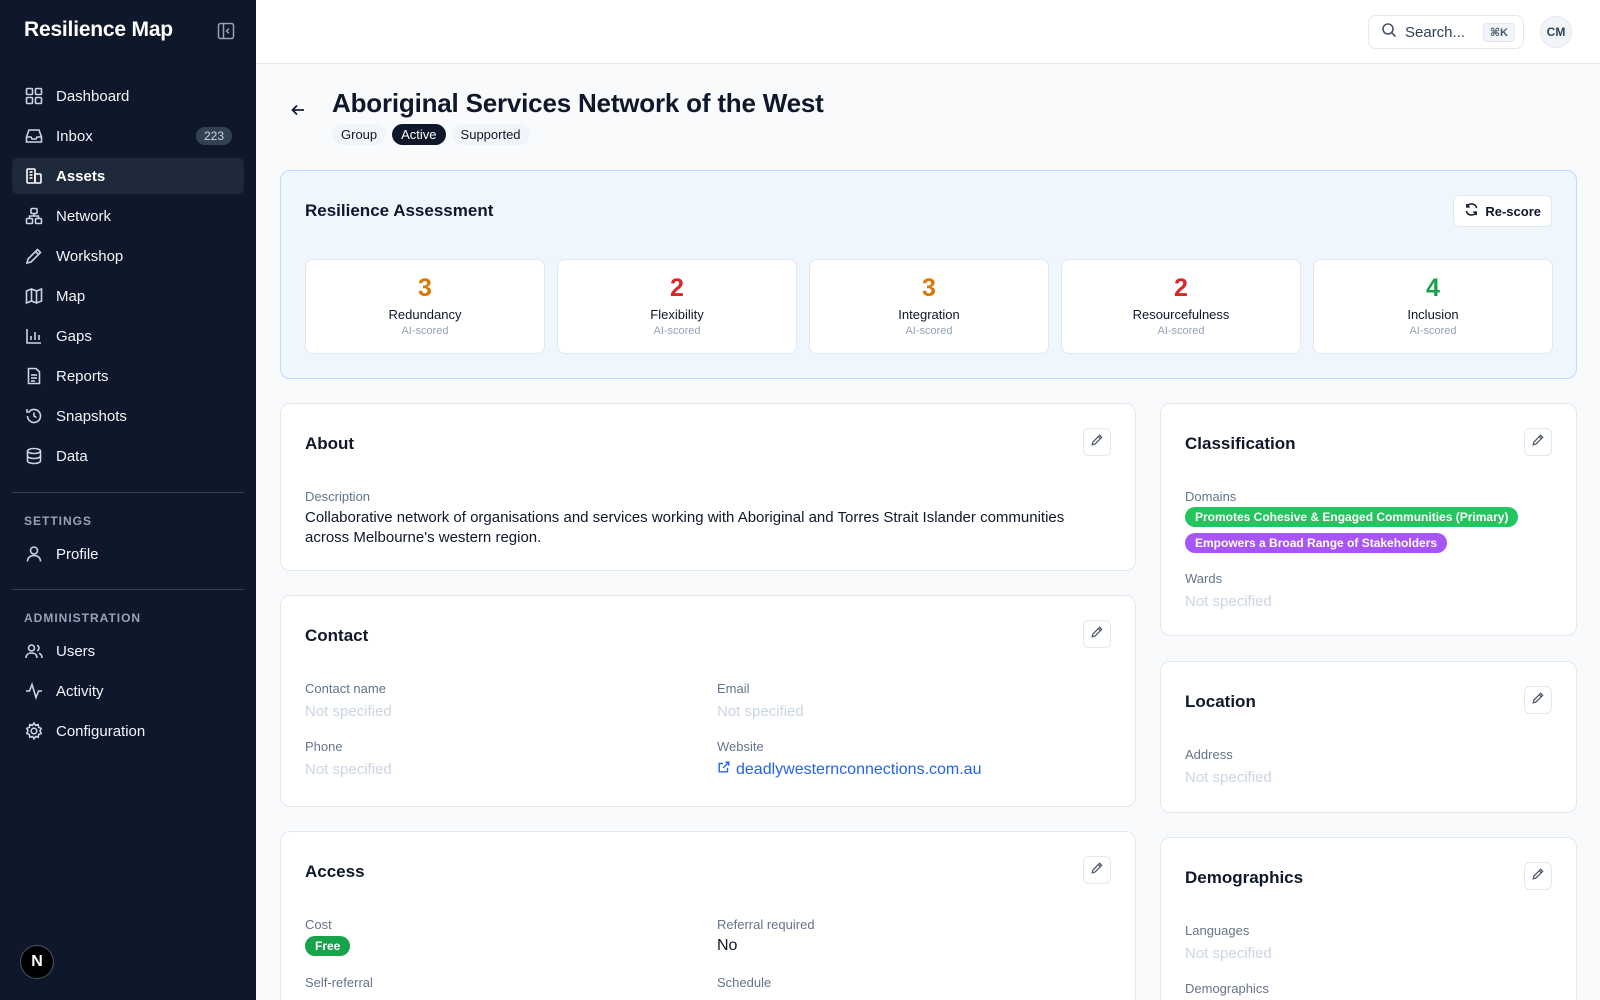 This screenshot has height=1000, width=1600. I want to click on score-name: Redundancy, so click(425, 314).